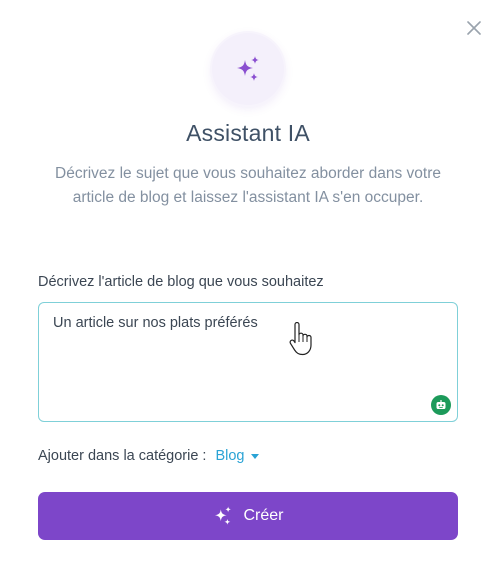 Image resolution: width=492 pixels, height=574 pixels. I want to click on category-dropdown: Blog, so click(237, 456).